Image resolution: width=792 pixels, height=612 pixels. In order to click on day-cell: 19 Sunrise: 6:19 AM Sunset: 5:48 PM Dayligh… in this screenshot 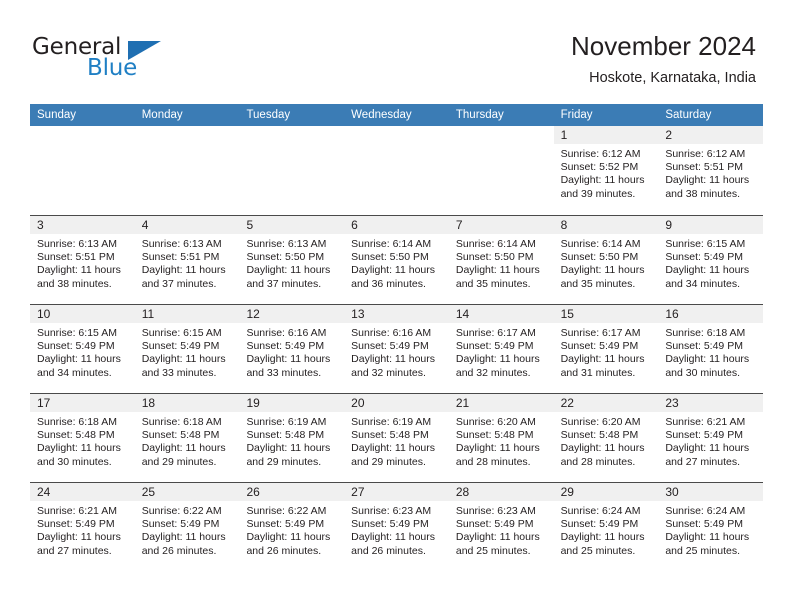, I will do `click(292, 438)`.